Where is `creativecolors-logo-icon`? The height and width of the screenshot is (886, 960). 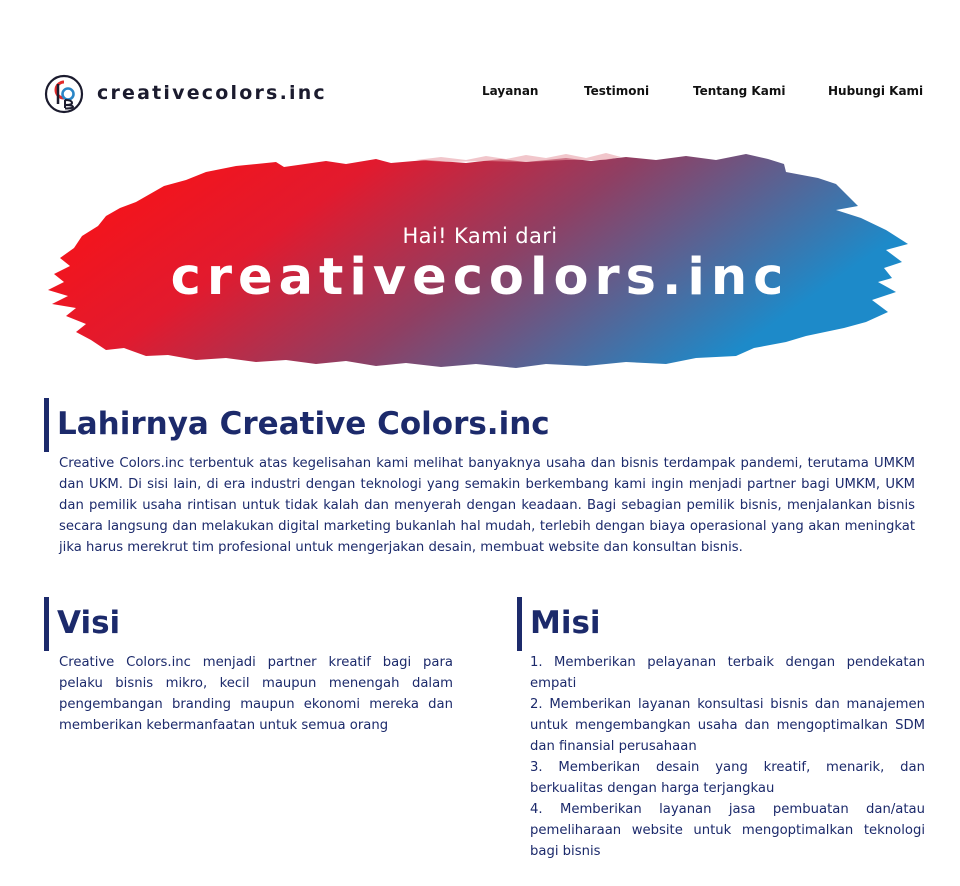
creativecolors-logo-icon is located at coordinates (64, 94).